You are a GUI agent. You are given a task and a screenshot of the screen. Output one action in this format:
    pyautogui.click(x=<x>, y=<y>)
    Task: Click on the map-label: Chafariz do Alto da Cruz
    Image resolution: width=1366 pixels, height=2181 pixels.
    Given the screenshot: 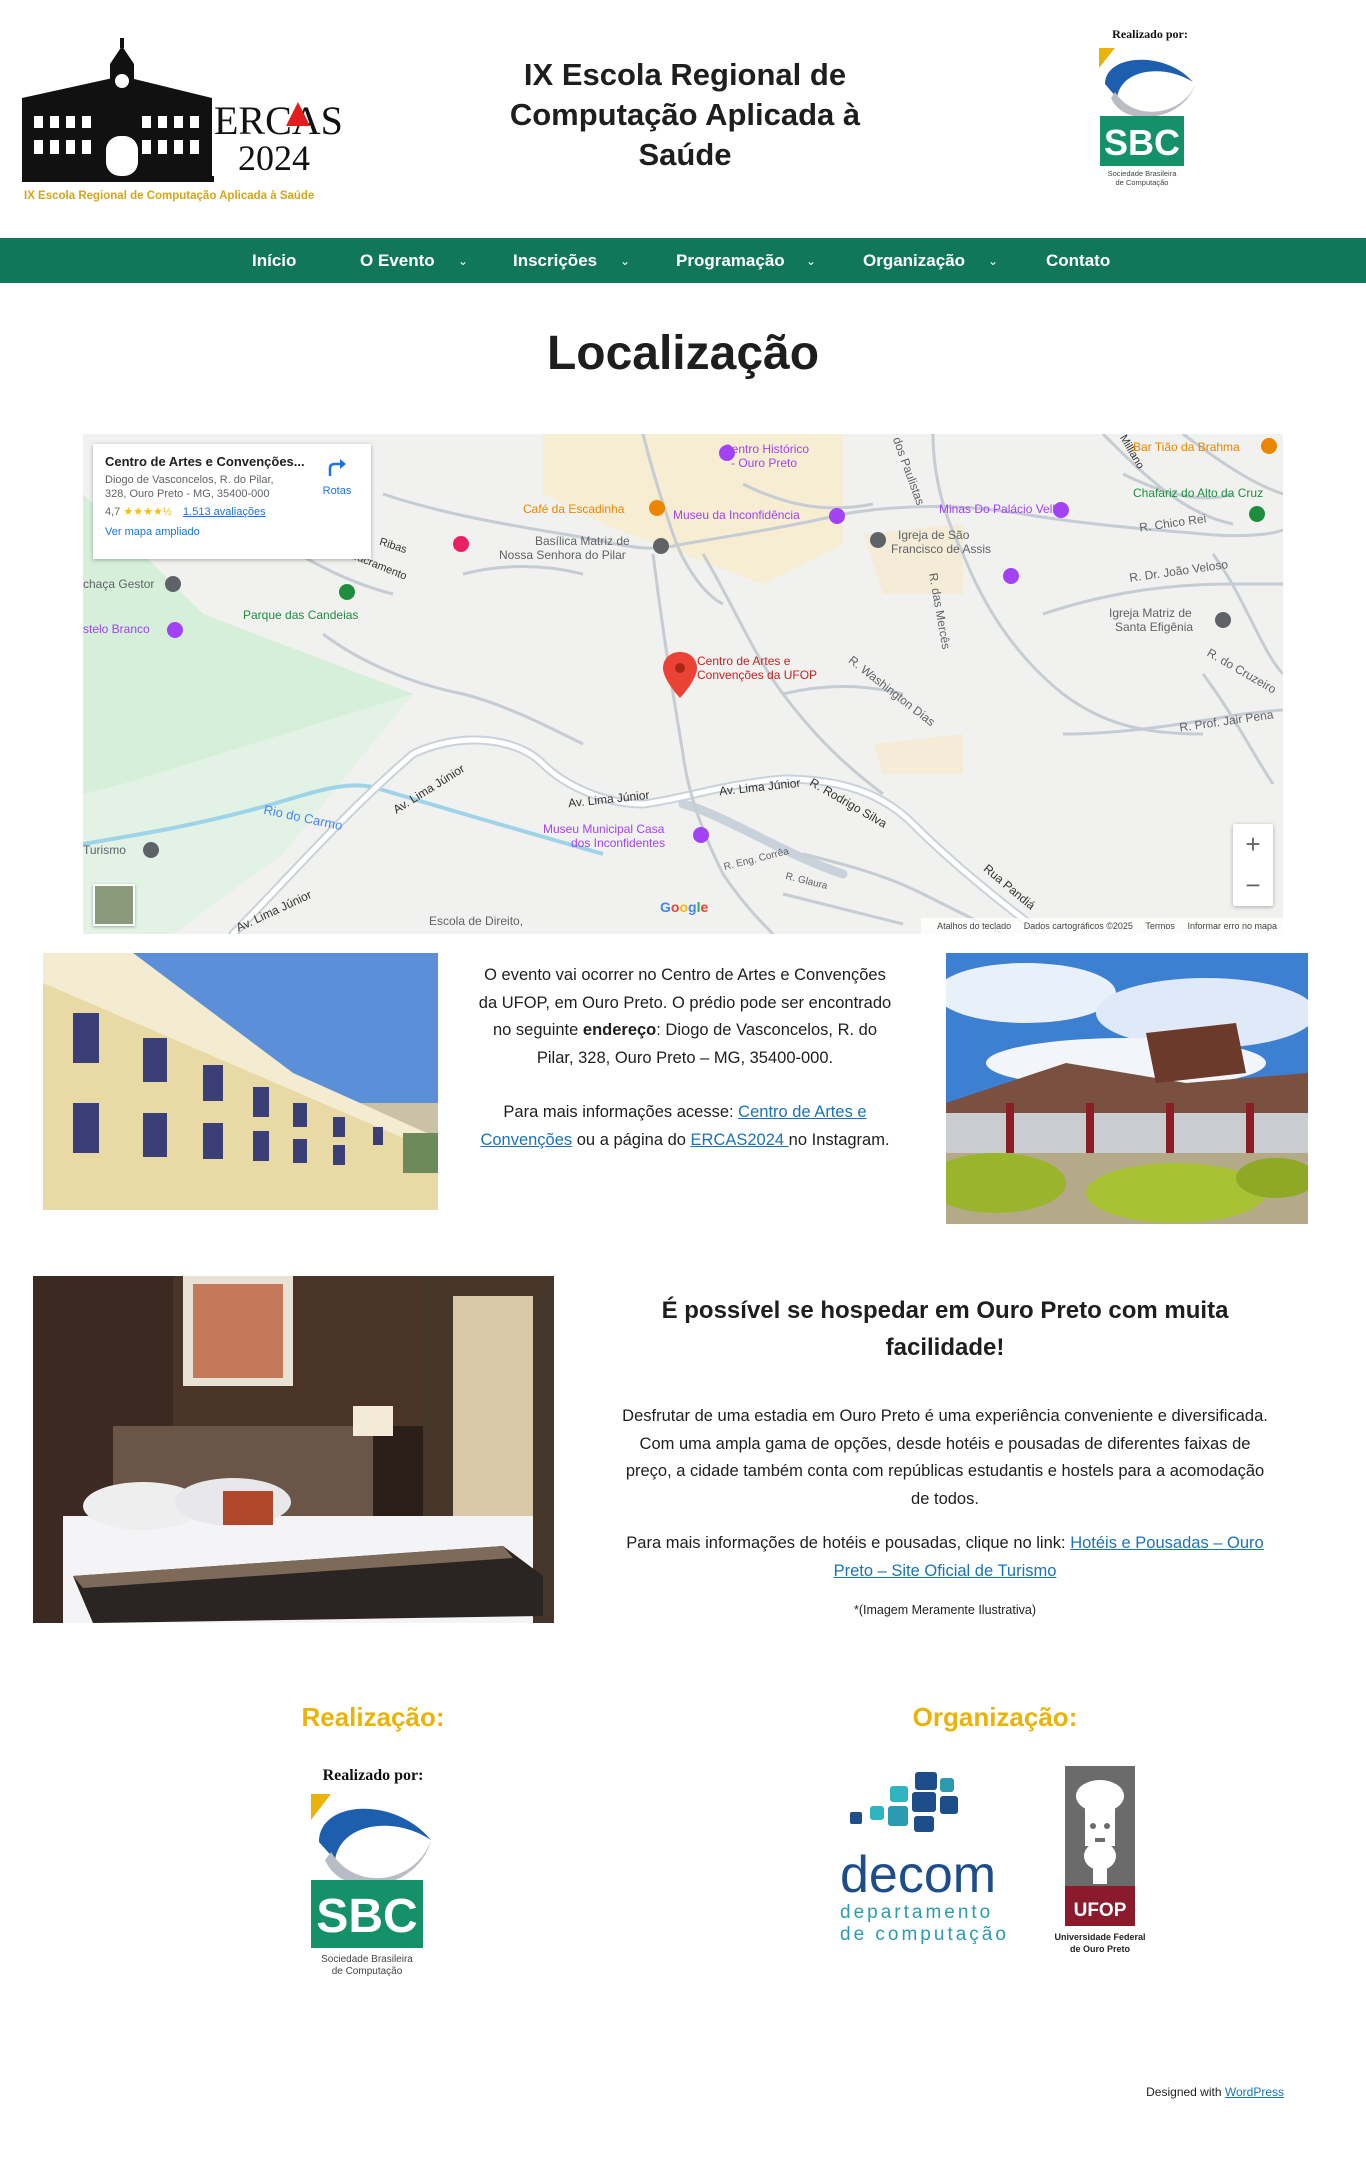 What is the action you would take?
    pyautogui.click(x=1198, y=493)
    